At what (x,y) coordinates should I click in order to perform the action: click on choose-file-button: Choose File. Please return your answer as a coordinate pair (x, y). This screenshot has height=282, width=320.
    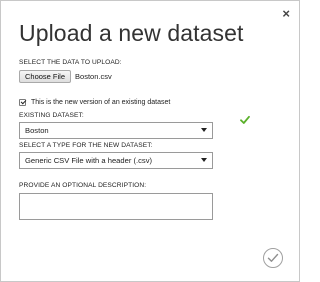
    Looking at the image, I should click on (45, 76).